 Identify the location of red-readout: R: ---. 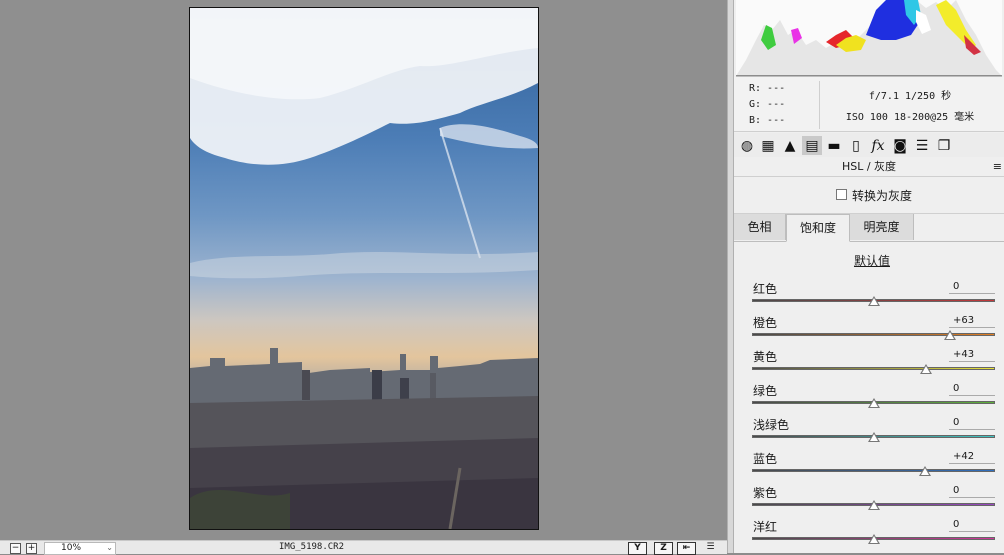
(767, 88).